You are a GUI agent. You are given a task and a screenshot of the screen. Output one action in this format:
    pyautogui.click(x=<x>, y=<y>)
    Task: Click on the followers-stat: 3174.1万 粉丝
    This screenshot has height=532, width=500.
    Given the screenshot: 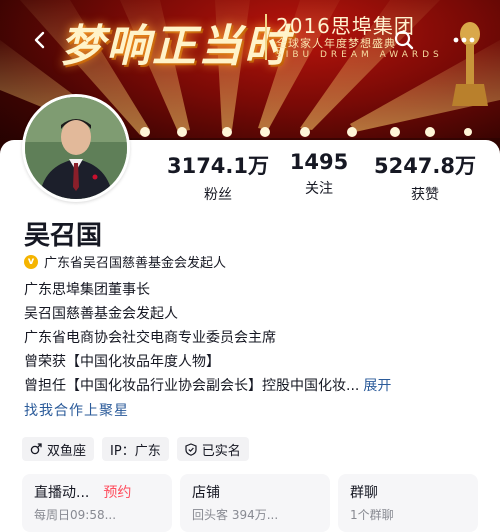 What is the action you would take?
    pyautogui.click(x=218, y=177)
    